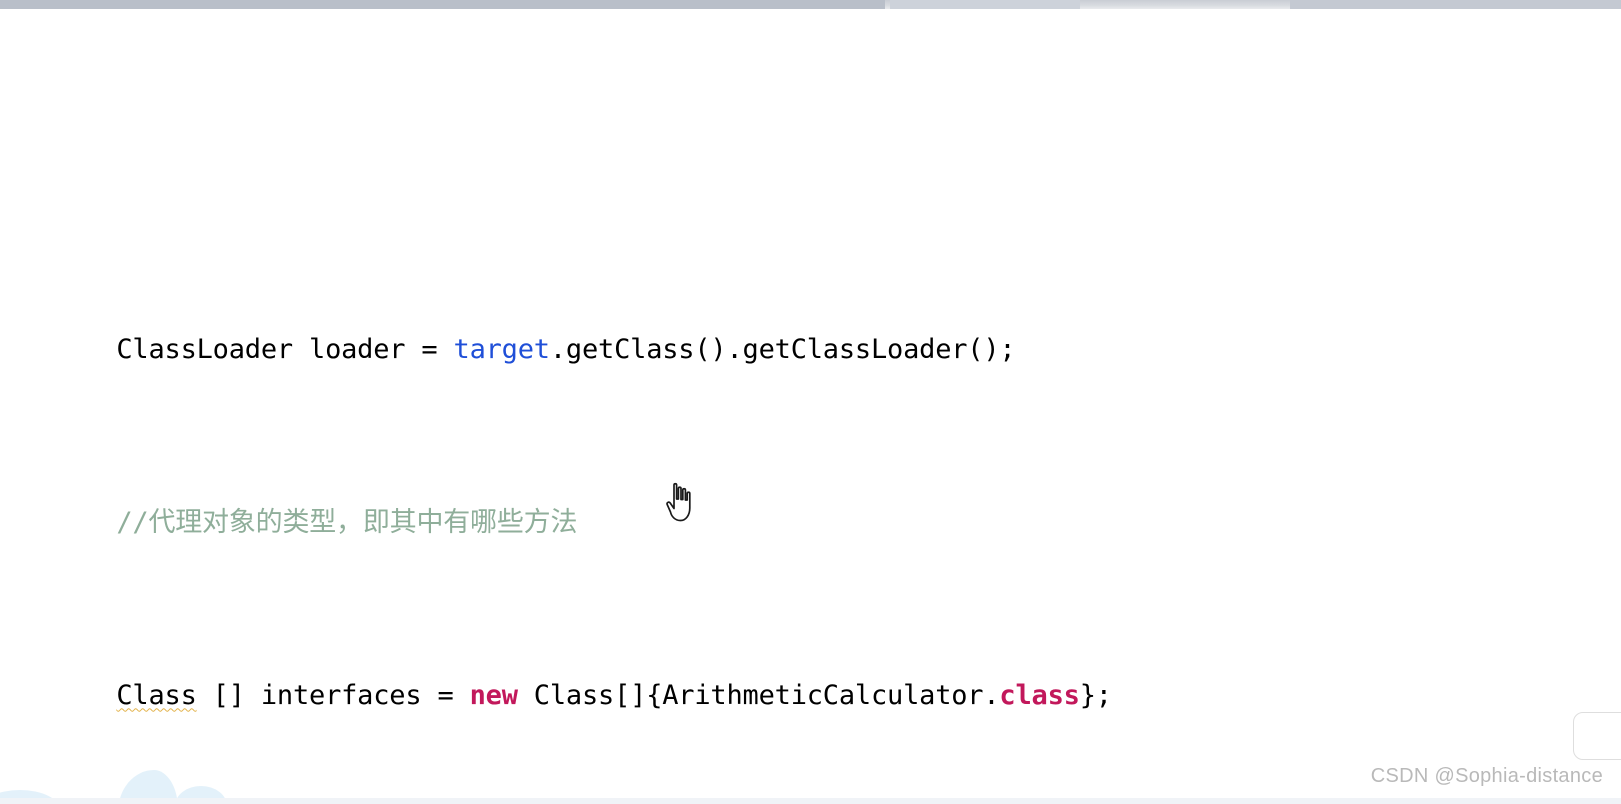 This screenshot has height=804, width=1621. Describe the element at coordinates (156, 696) in the screenshot. I see `code-token-class: Class` at that location.